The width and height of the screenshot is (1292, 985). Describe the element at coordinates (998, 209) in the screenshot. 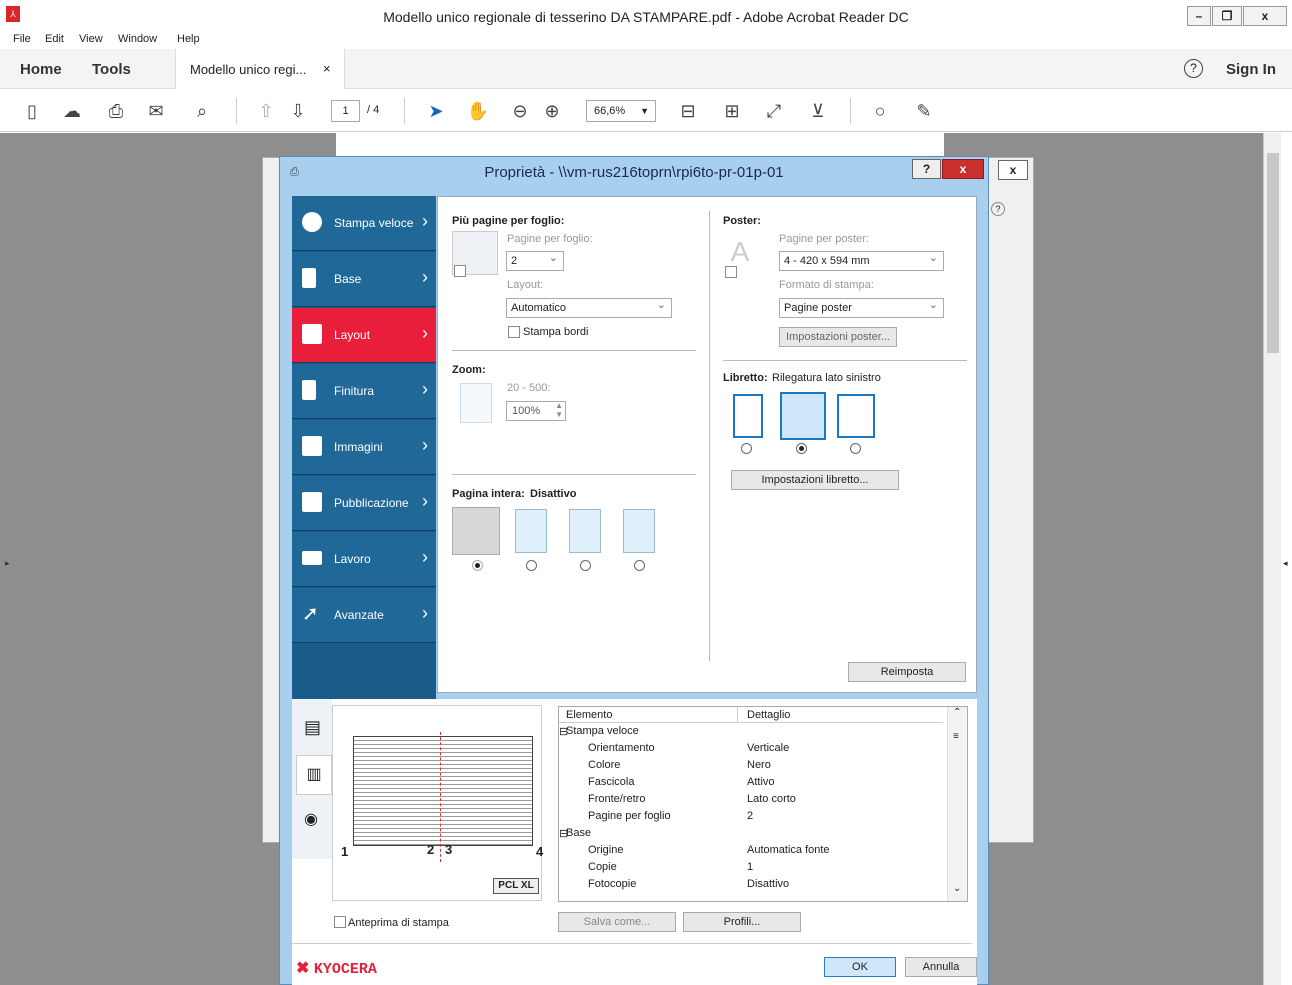

I see `print-dialog-help-icon: ?` at that location.